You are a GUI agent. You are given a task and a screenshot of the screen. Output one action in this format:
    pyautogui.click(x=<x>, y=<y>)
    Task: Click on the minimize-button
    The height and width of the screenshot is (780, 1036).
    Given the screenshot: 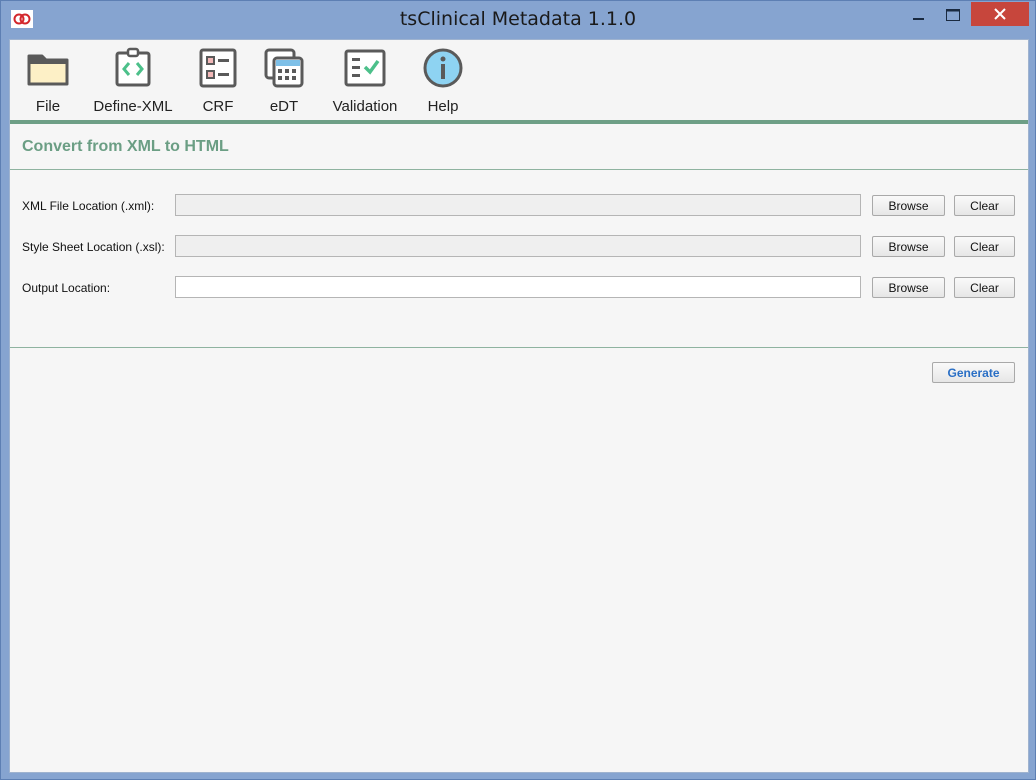 What is the action you would take?
    pyautogui.click(x=919, y=15)
    